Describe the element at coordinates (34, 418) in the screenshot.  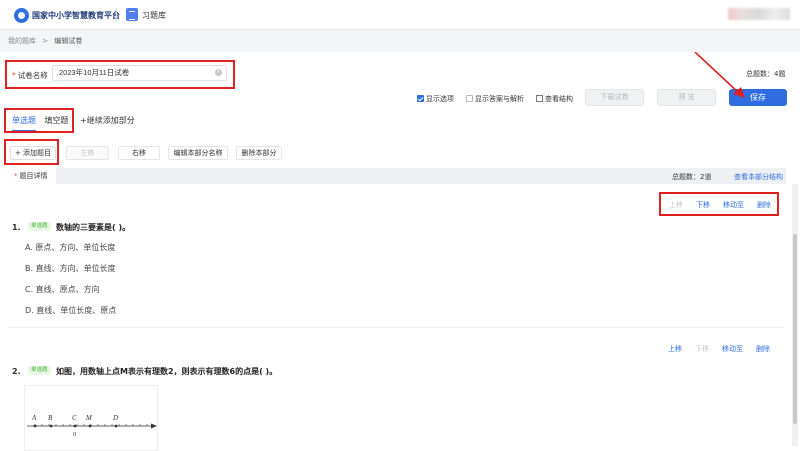
I see `point-a-label: A` at that location.